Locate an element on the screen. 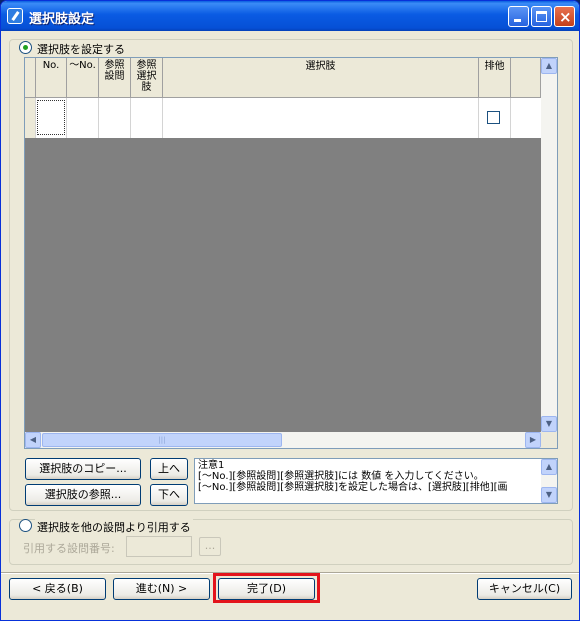  no-column-cell is located at coordinates (51, 118).